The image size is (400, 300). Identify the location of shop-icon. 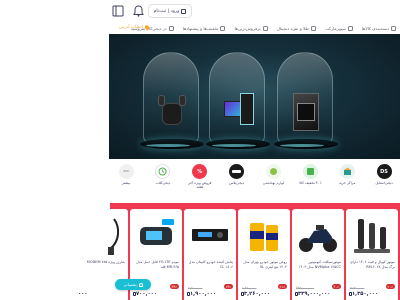
(171, 28).